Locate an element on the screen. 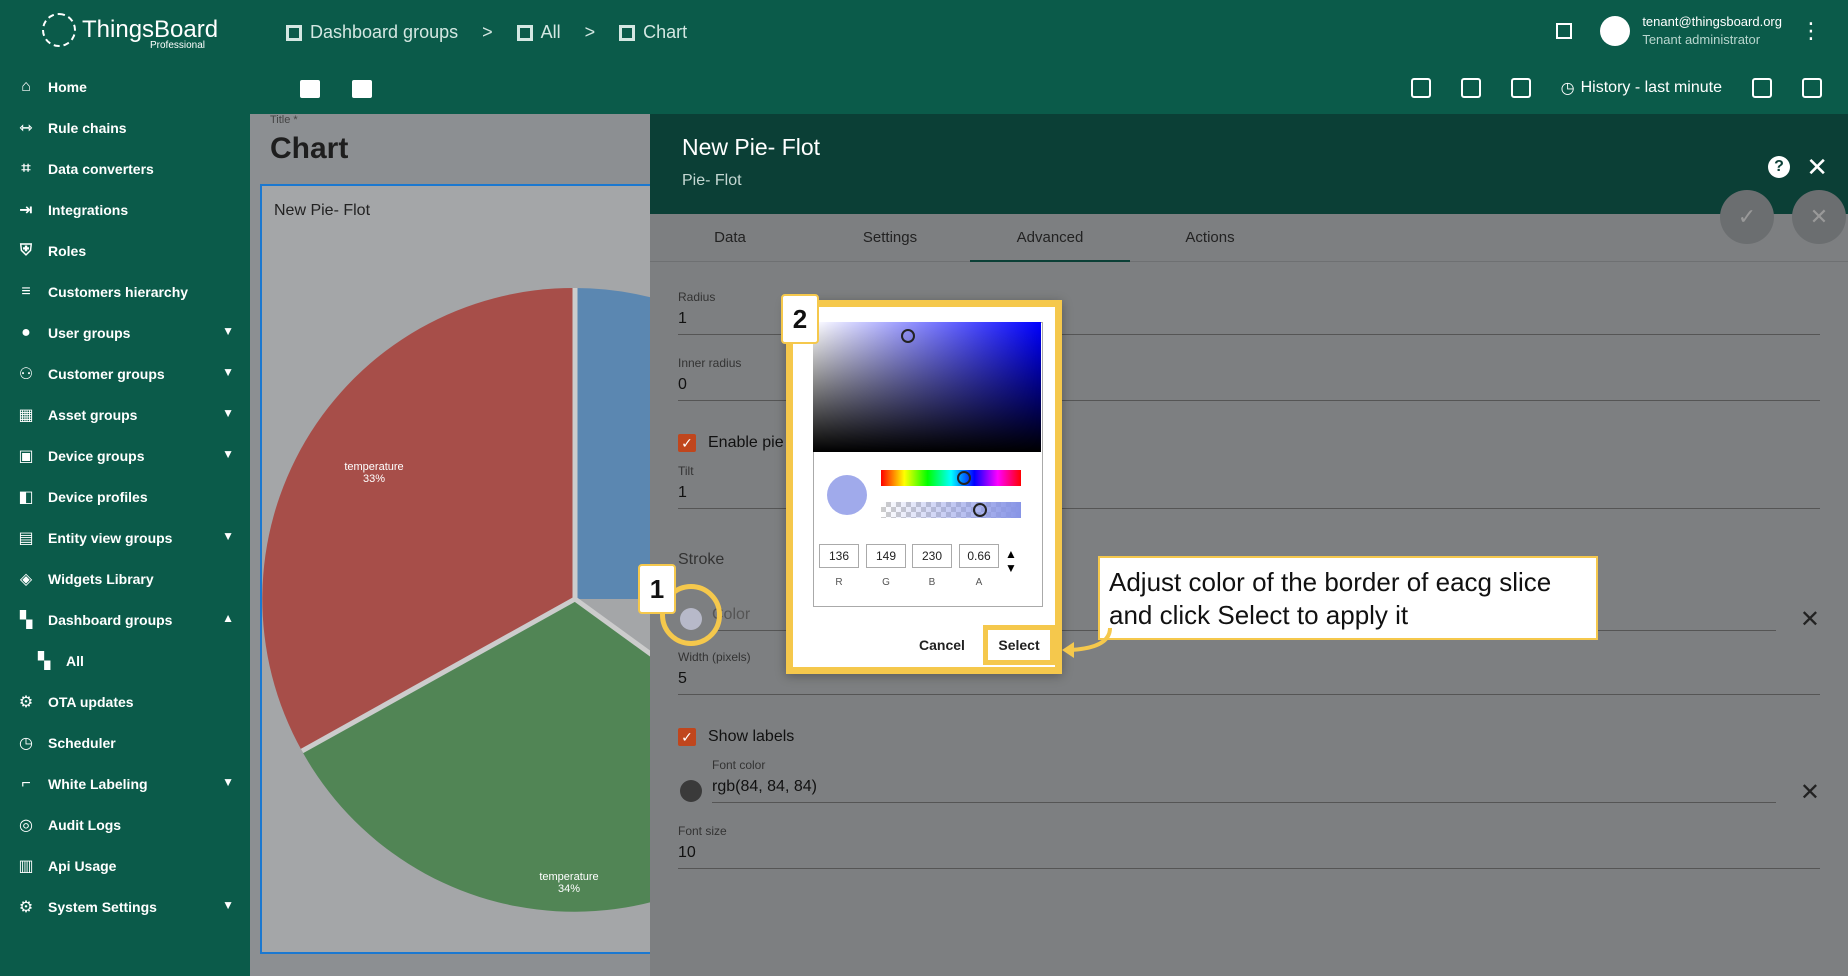 This screenshot has width=1848, height=976. clear-stroke-color-icon: ✕ is located at coordinates (1810, 619).